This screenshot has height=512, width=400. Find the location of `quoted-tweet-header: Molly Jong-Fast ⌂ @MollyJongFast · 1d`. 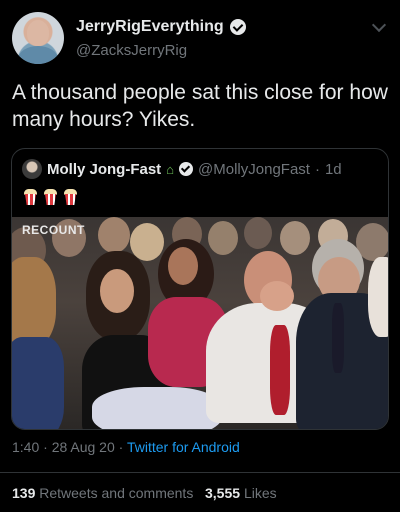

quoted-tweet-header: Molly Jong-Fast ⌂ @MollyJongFast · 1d is located at coordinates (182, 169).